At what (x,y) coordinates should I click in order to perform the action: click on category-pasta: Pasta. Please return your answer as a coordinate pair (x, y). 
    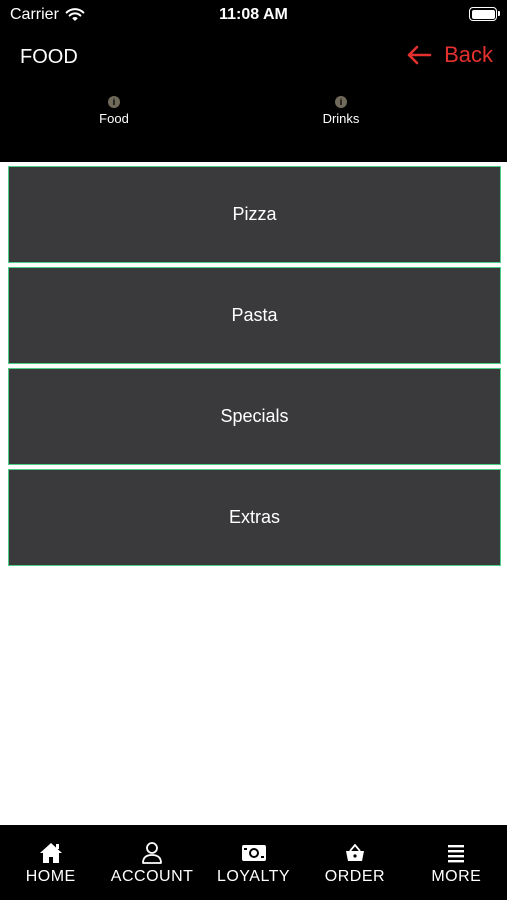
    Looking at the image, I should click on (254, 315).